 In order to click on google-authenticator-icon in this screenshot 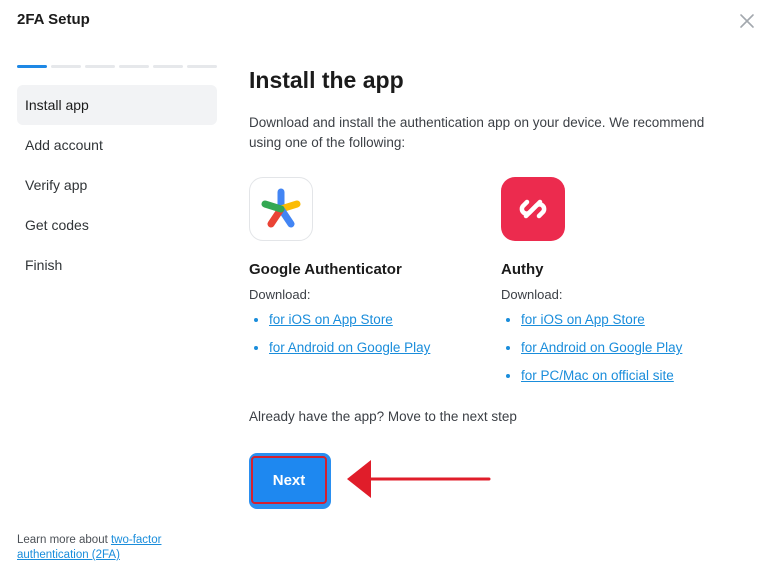, I will do `click(281, 208)`.